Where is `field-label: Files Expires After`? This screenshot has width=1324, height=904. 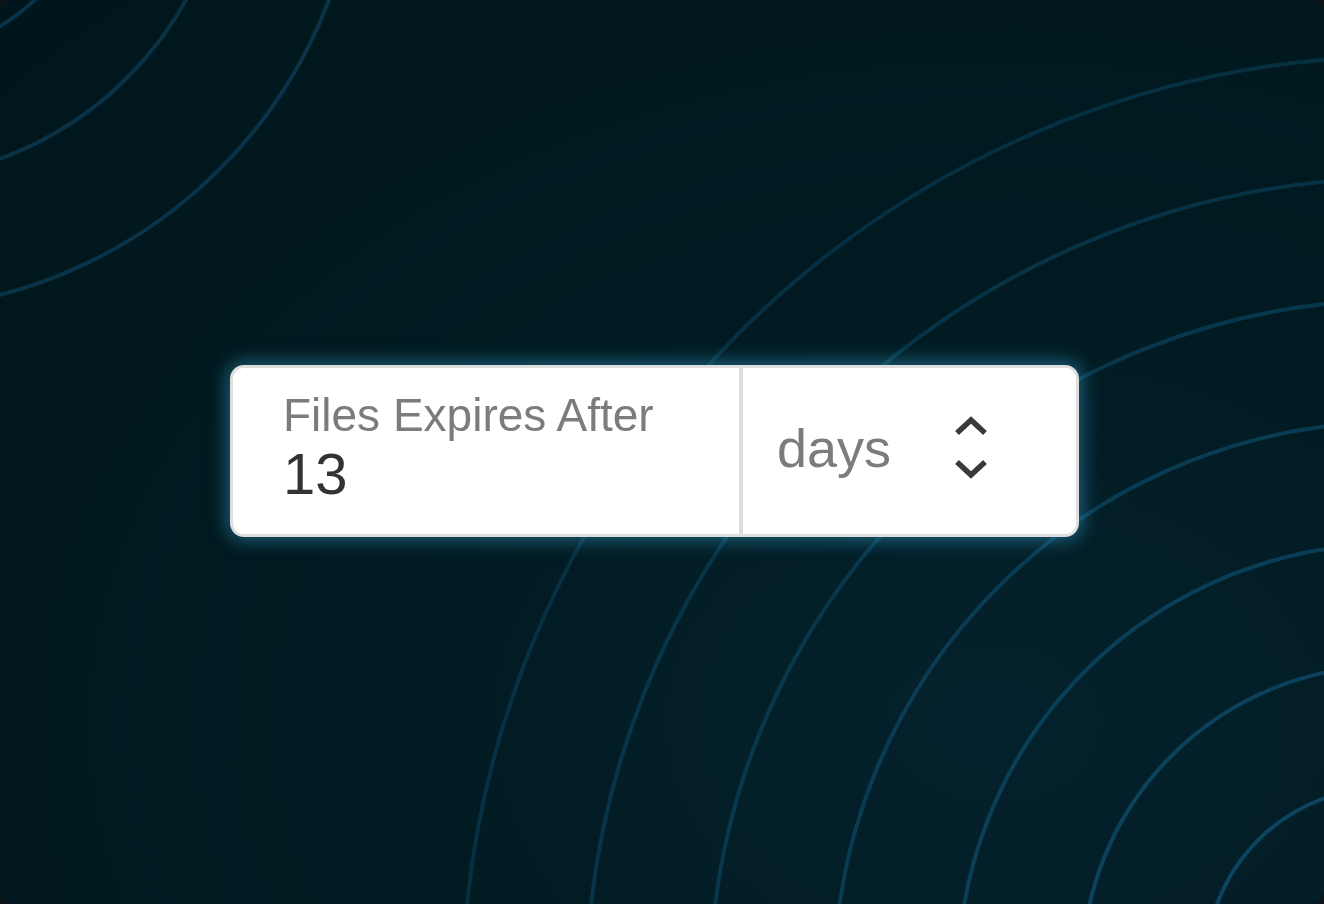
field-label: Files Expires After is located at coordinates (469, 416).